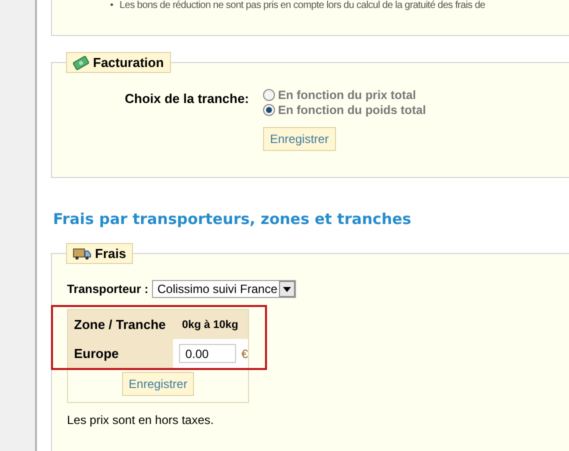 Image resolution: width=569 pixels, height=451 pixels. I want to click on tax-note: Les prix sont en hors taxes., so click(141, 420).